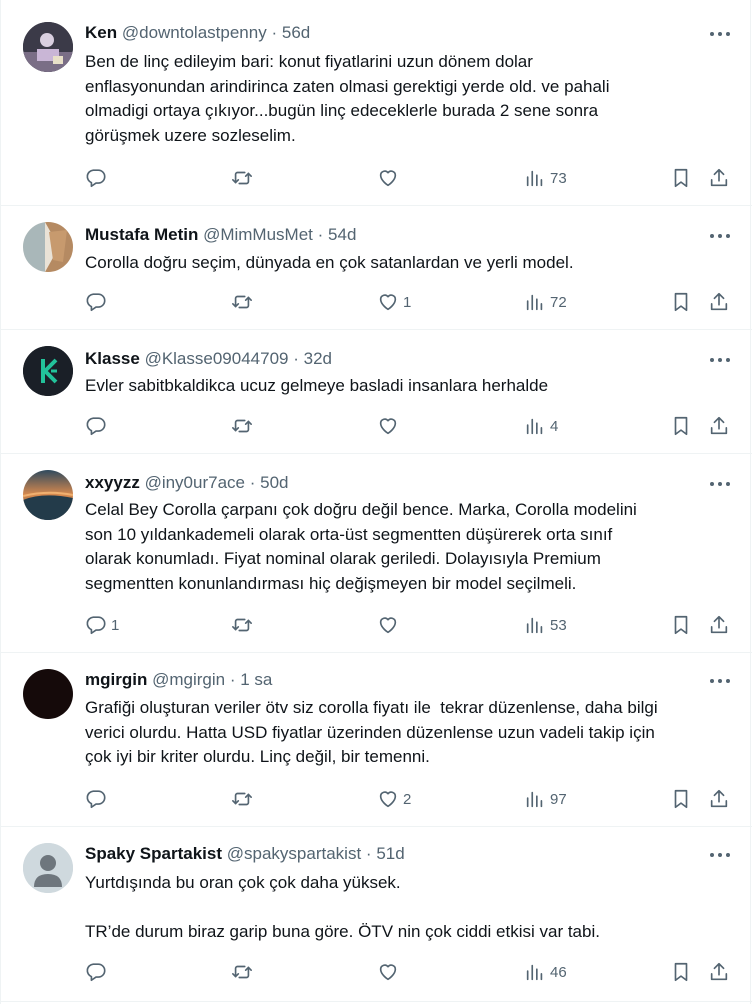 The image size is (753, 1004). Describe the element at coordinates (141, 234) in the screenshot. I see `display-name: Mustafa Metin` at that location.